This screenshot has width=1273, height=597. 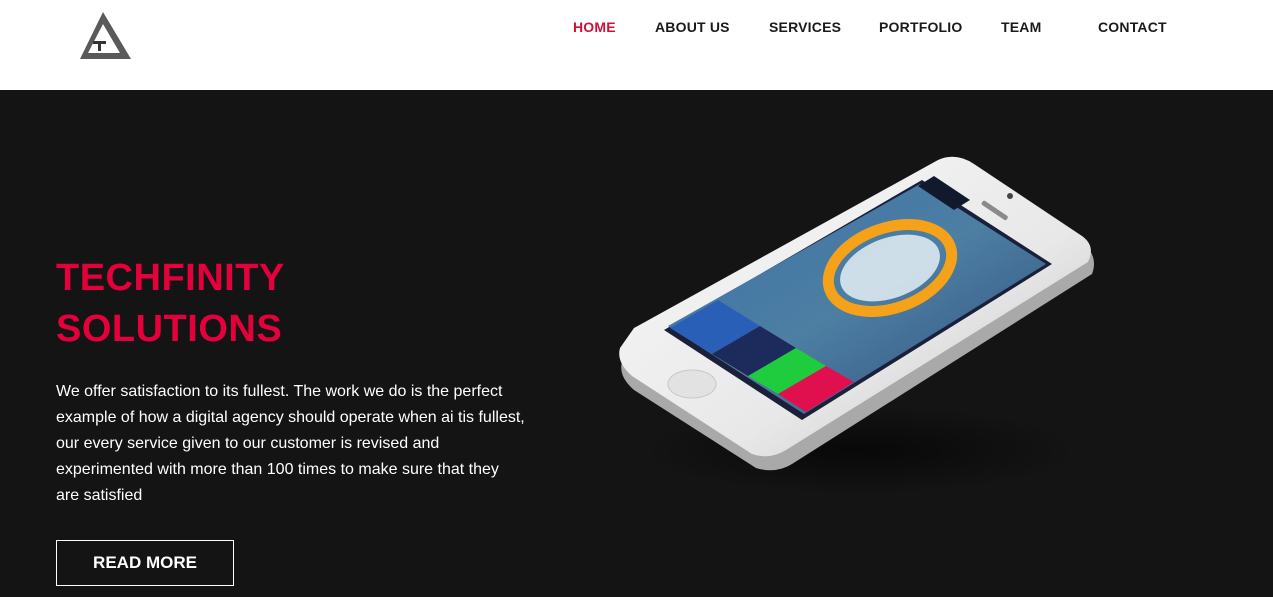 What do you see at coordinates (920, 27) in the screenshot?
I see `nav-portfolio: PORTFOLIO` at bounding box center [920, 27].